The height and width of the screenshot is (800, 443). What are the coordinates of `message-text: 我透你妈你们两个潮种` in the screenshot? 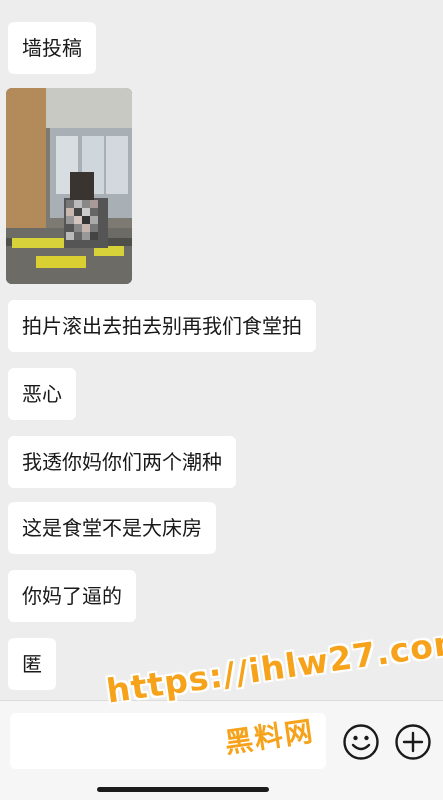 It's located at (122, 462).